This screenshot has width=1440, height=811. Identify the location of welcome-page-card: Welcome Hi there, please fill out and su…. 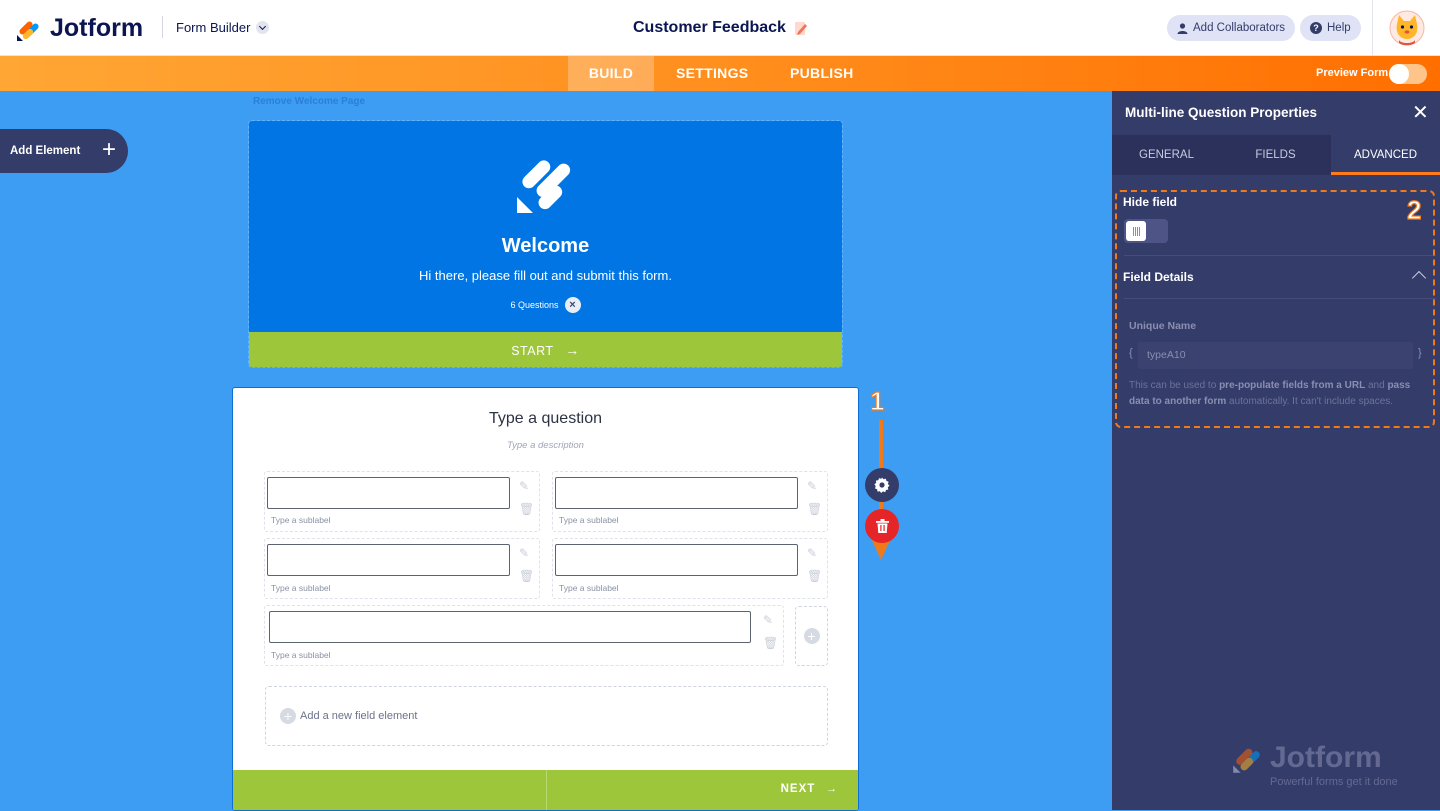
(545, 244).